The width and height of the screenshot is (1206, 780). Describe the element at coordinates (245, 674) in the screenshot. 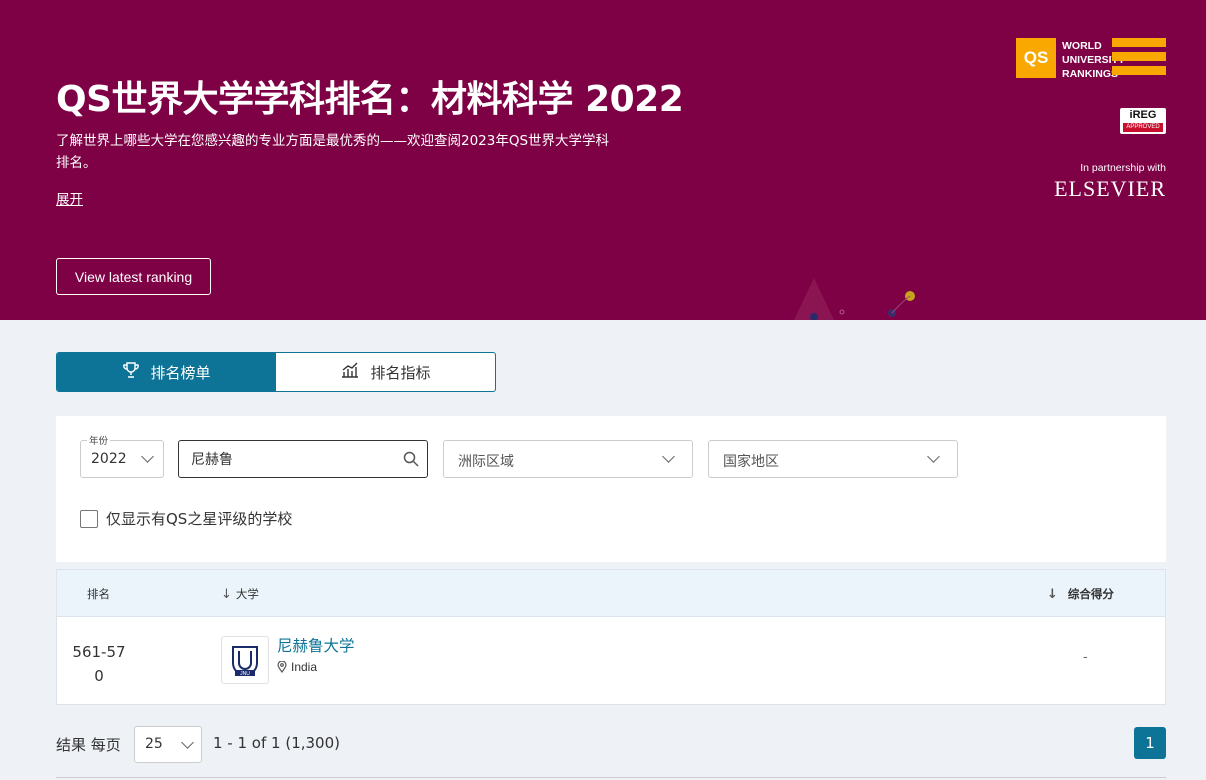

I see `university-logo-text: JNU` at that location.